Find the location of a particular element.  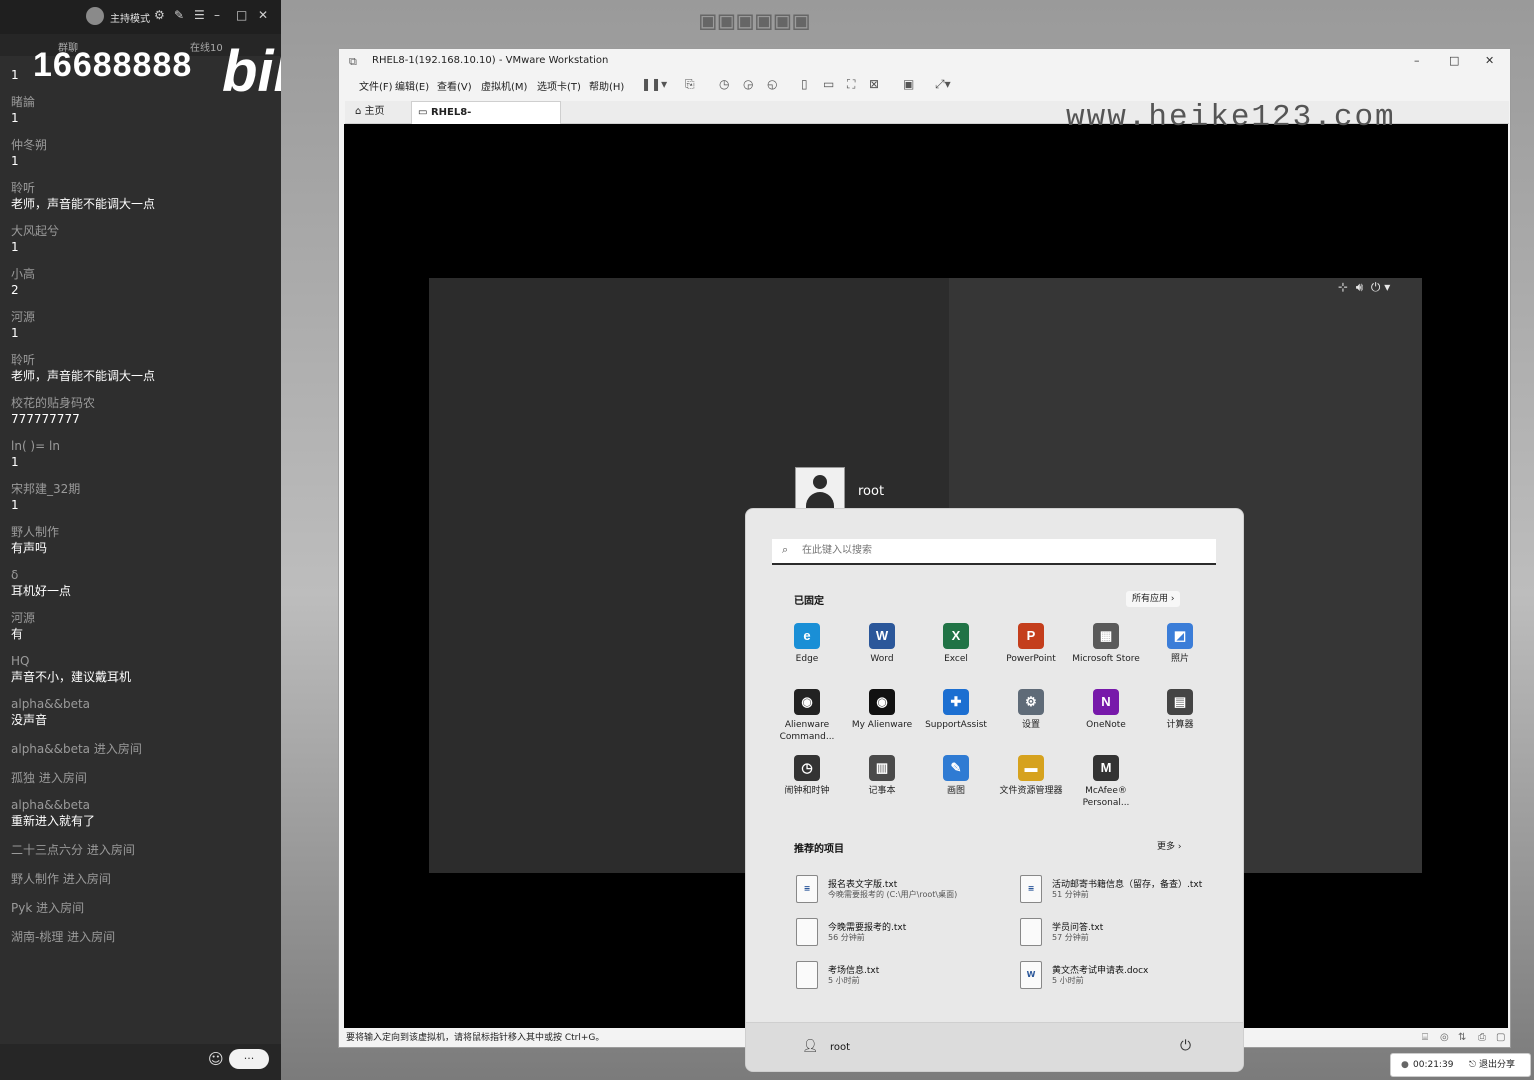

message-user: 校花的贴身码农 is located at coordinates (141, 403).